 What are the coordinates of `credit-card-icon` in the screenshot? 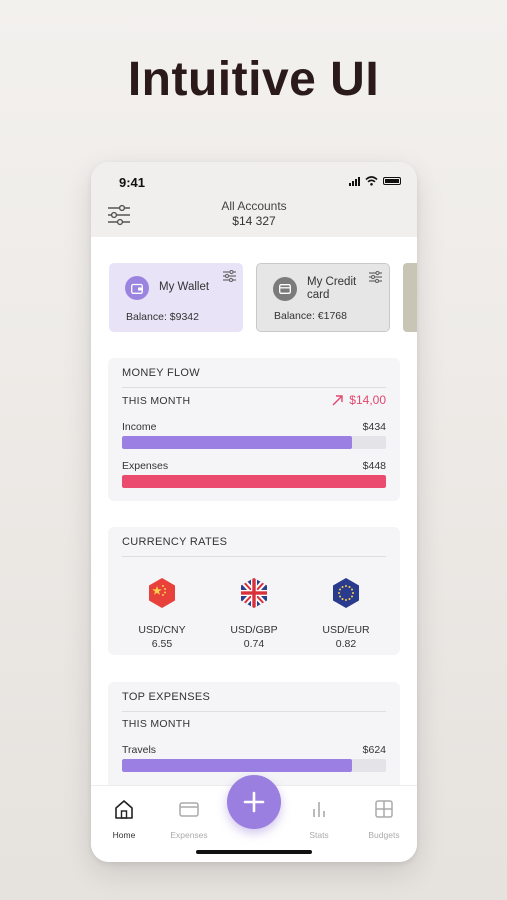 It's located at (285, 289).